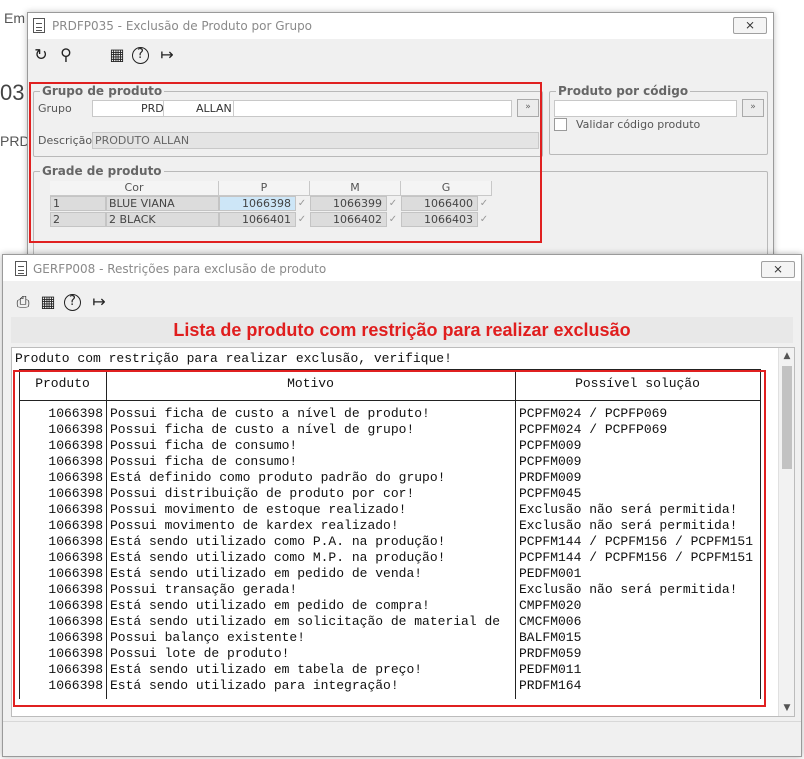 The image size is (804, 759). I want to click on window1-close-button: ⨯, so click(750, 25).